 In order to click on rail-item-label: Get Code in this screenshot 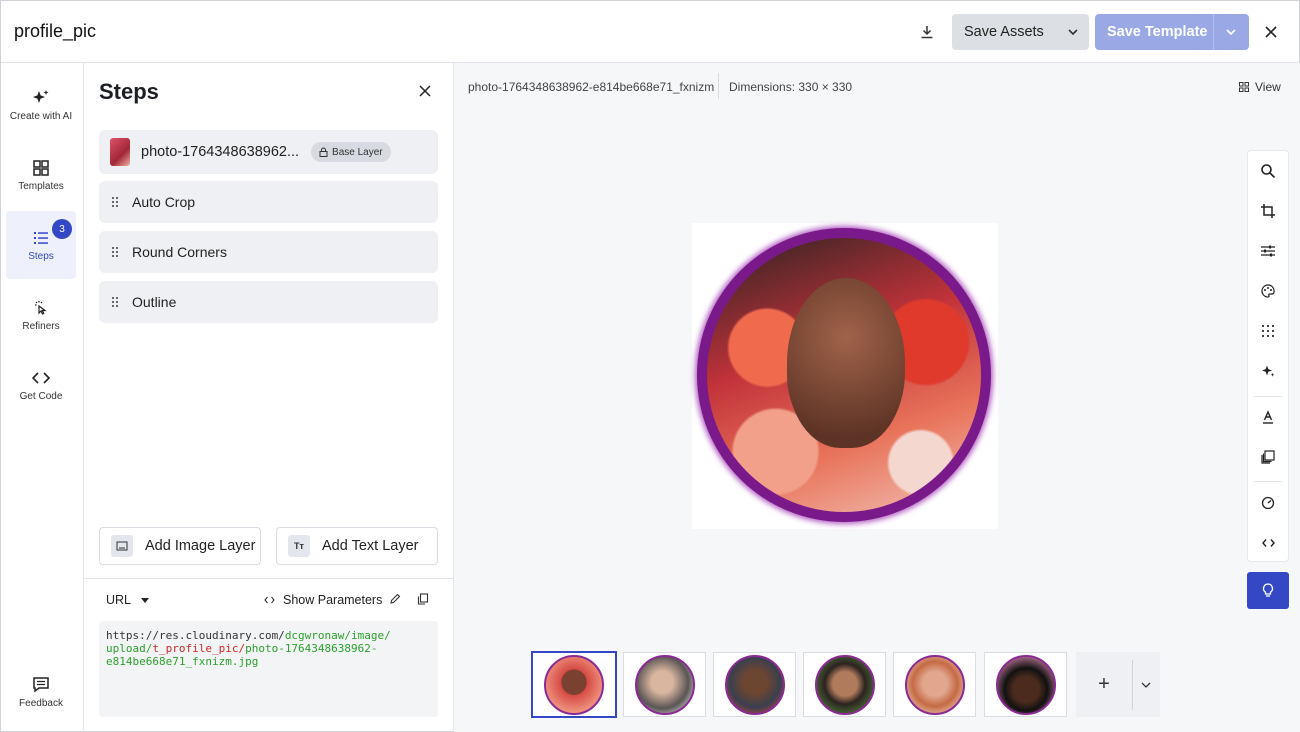, I will do `click(41, 396)`.